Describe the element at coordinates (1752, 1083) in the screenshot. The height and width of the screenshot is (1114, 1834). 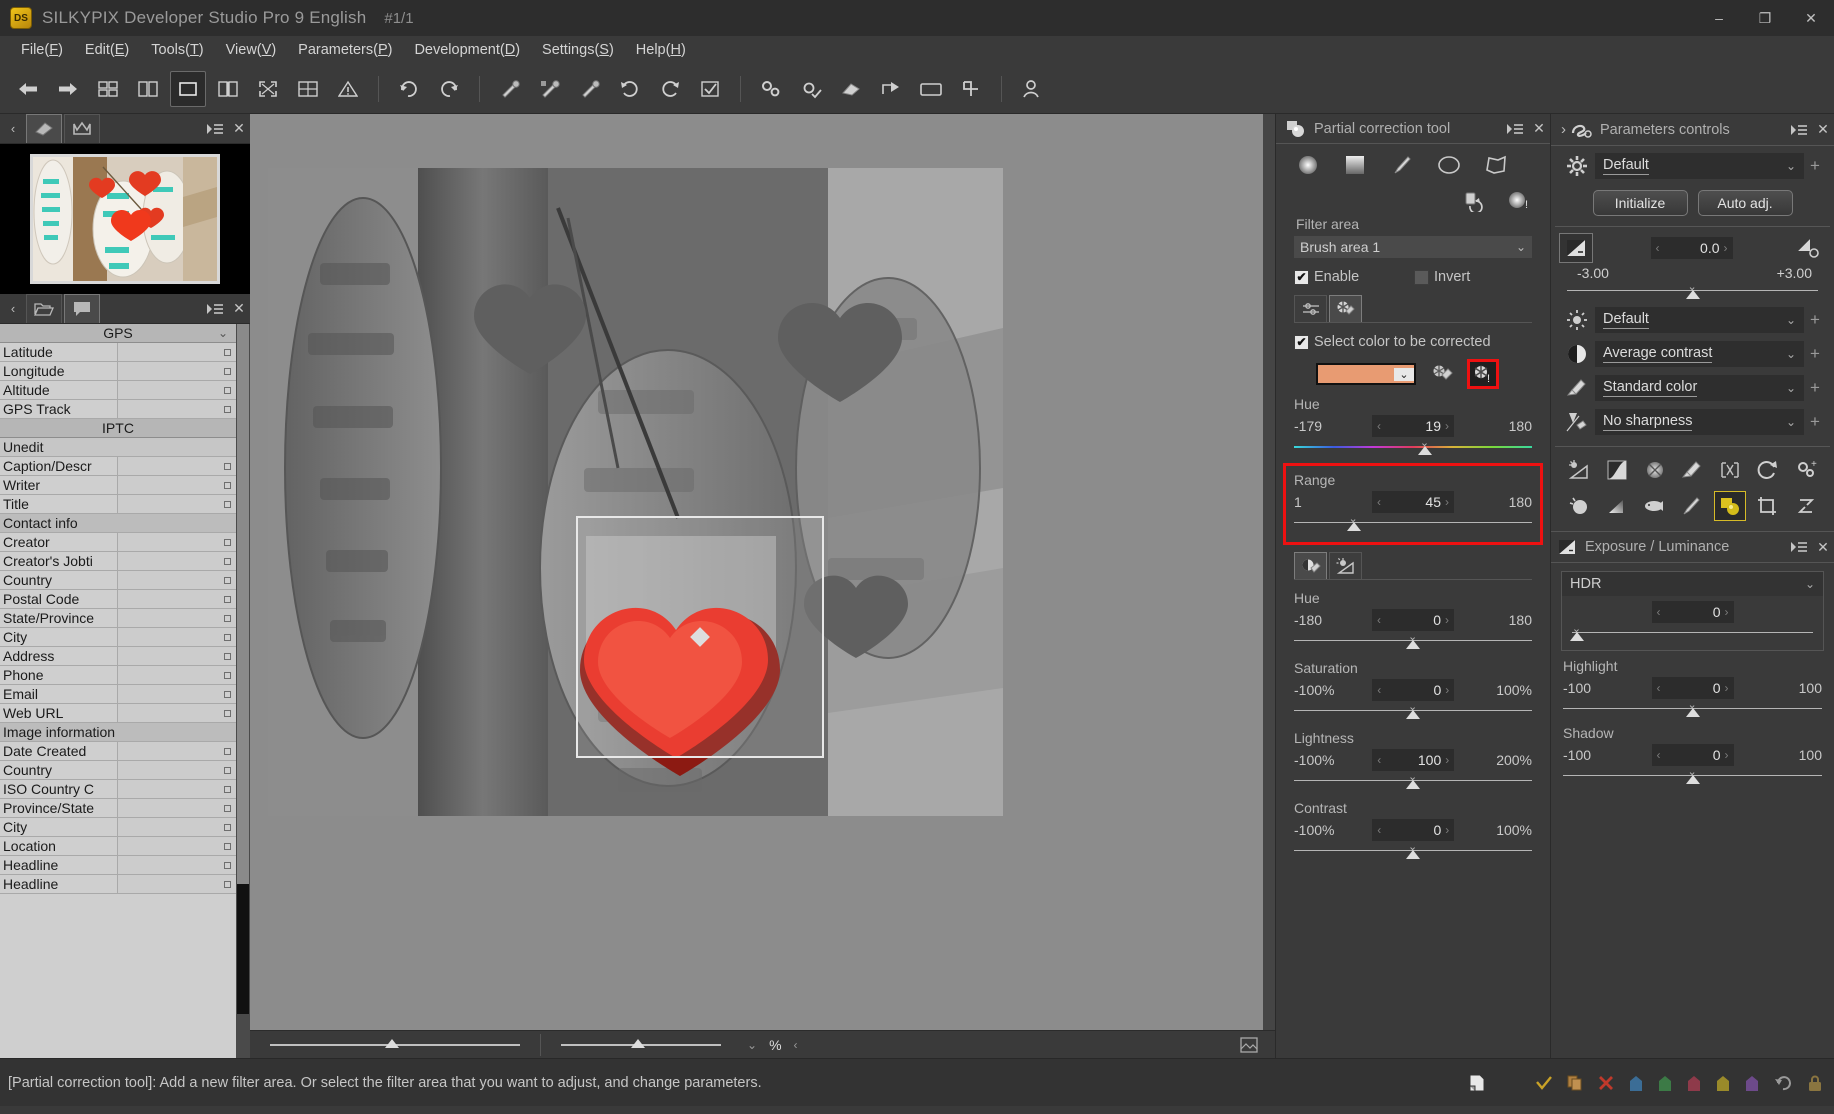
I see `purple-flag` at that location.